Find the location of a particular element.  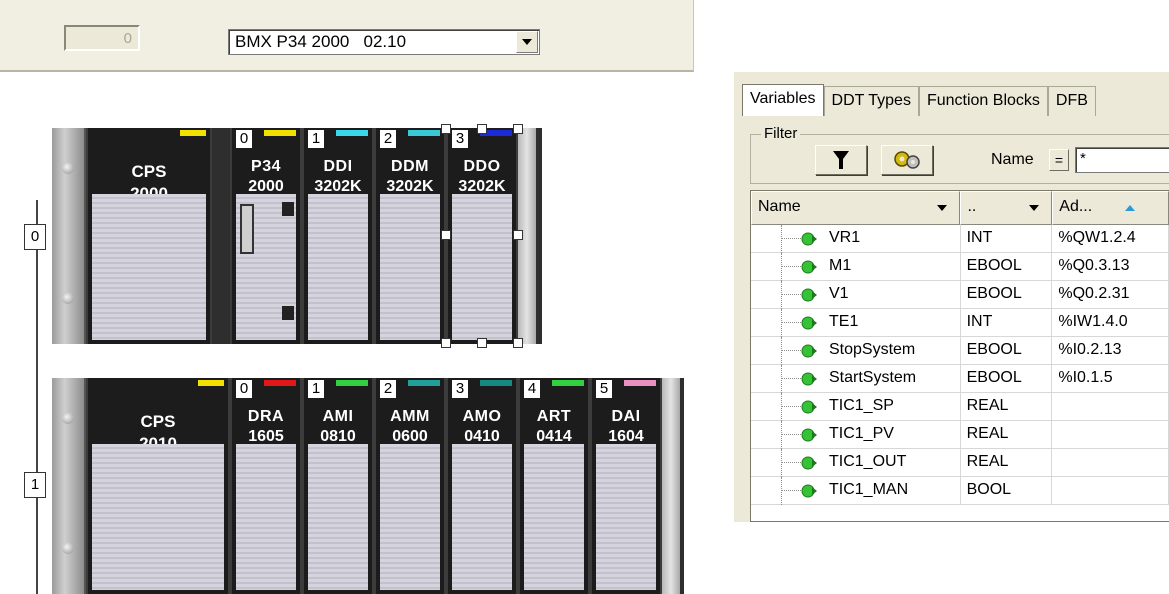

io-module-slot-1: 1 AMI 0810 is located at coordinates (338, 486).